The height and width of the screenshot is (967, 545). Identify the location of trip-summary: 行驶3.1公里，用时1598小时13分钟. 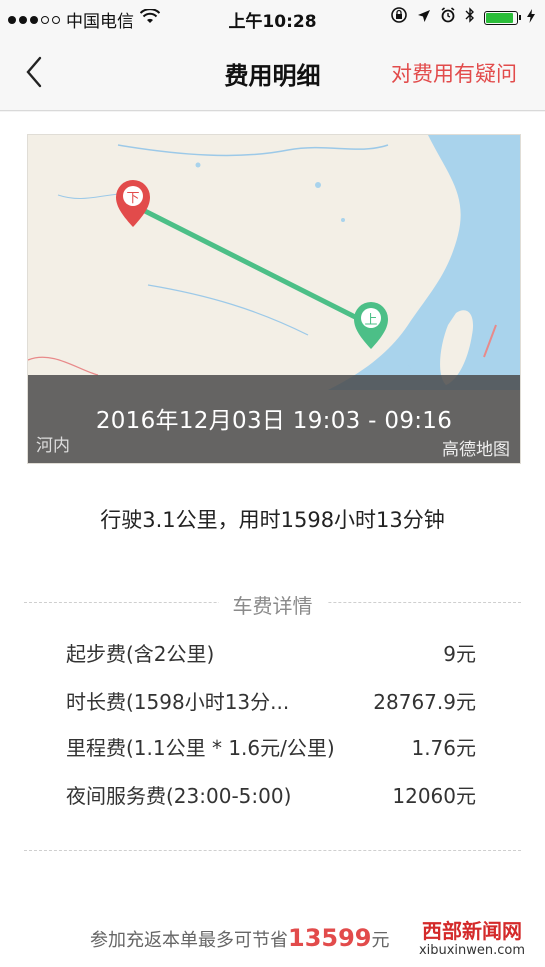
(272, 520).